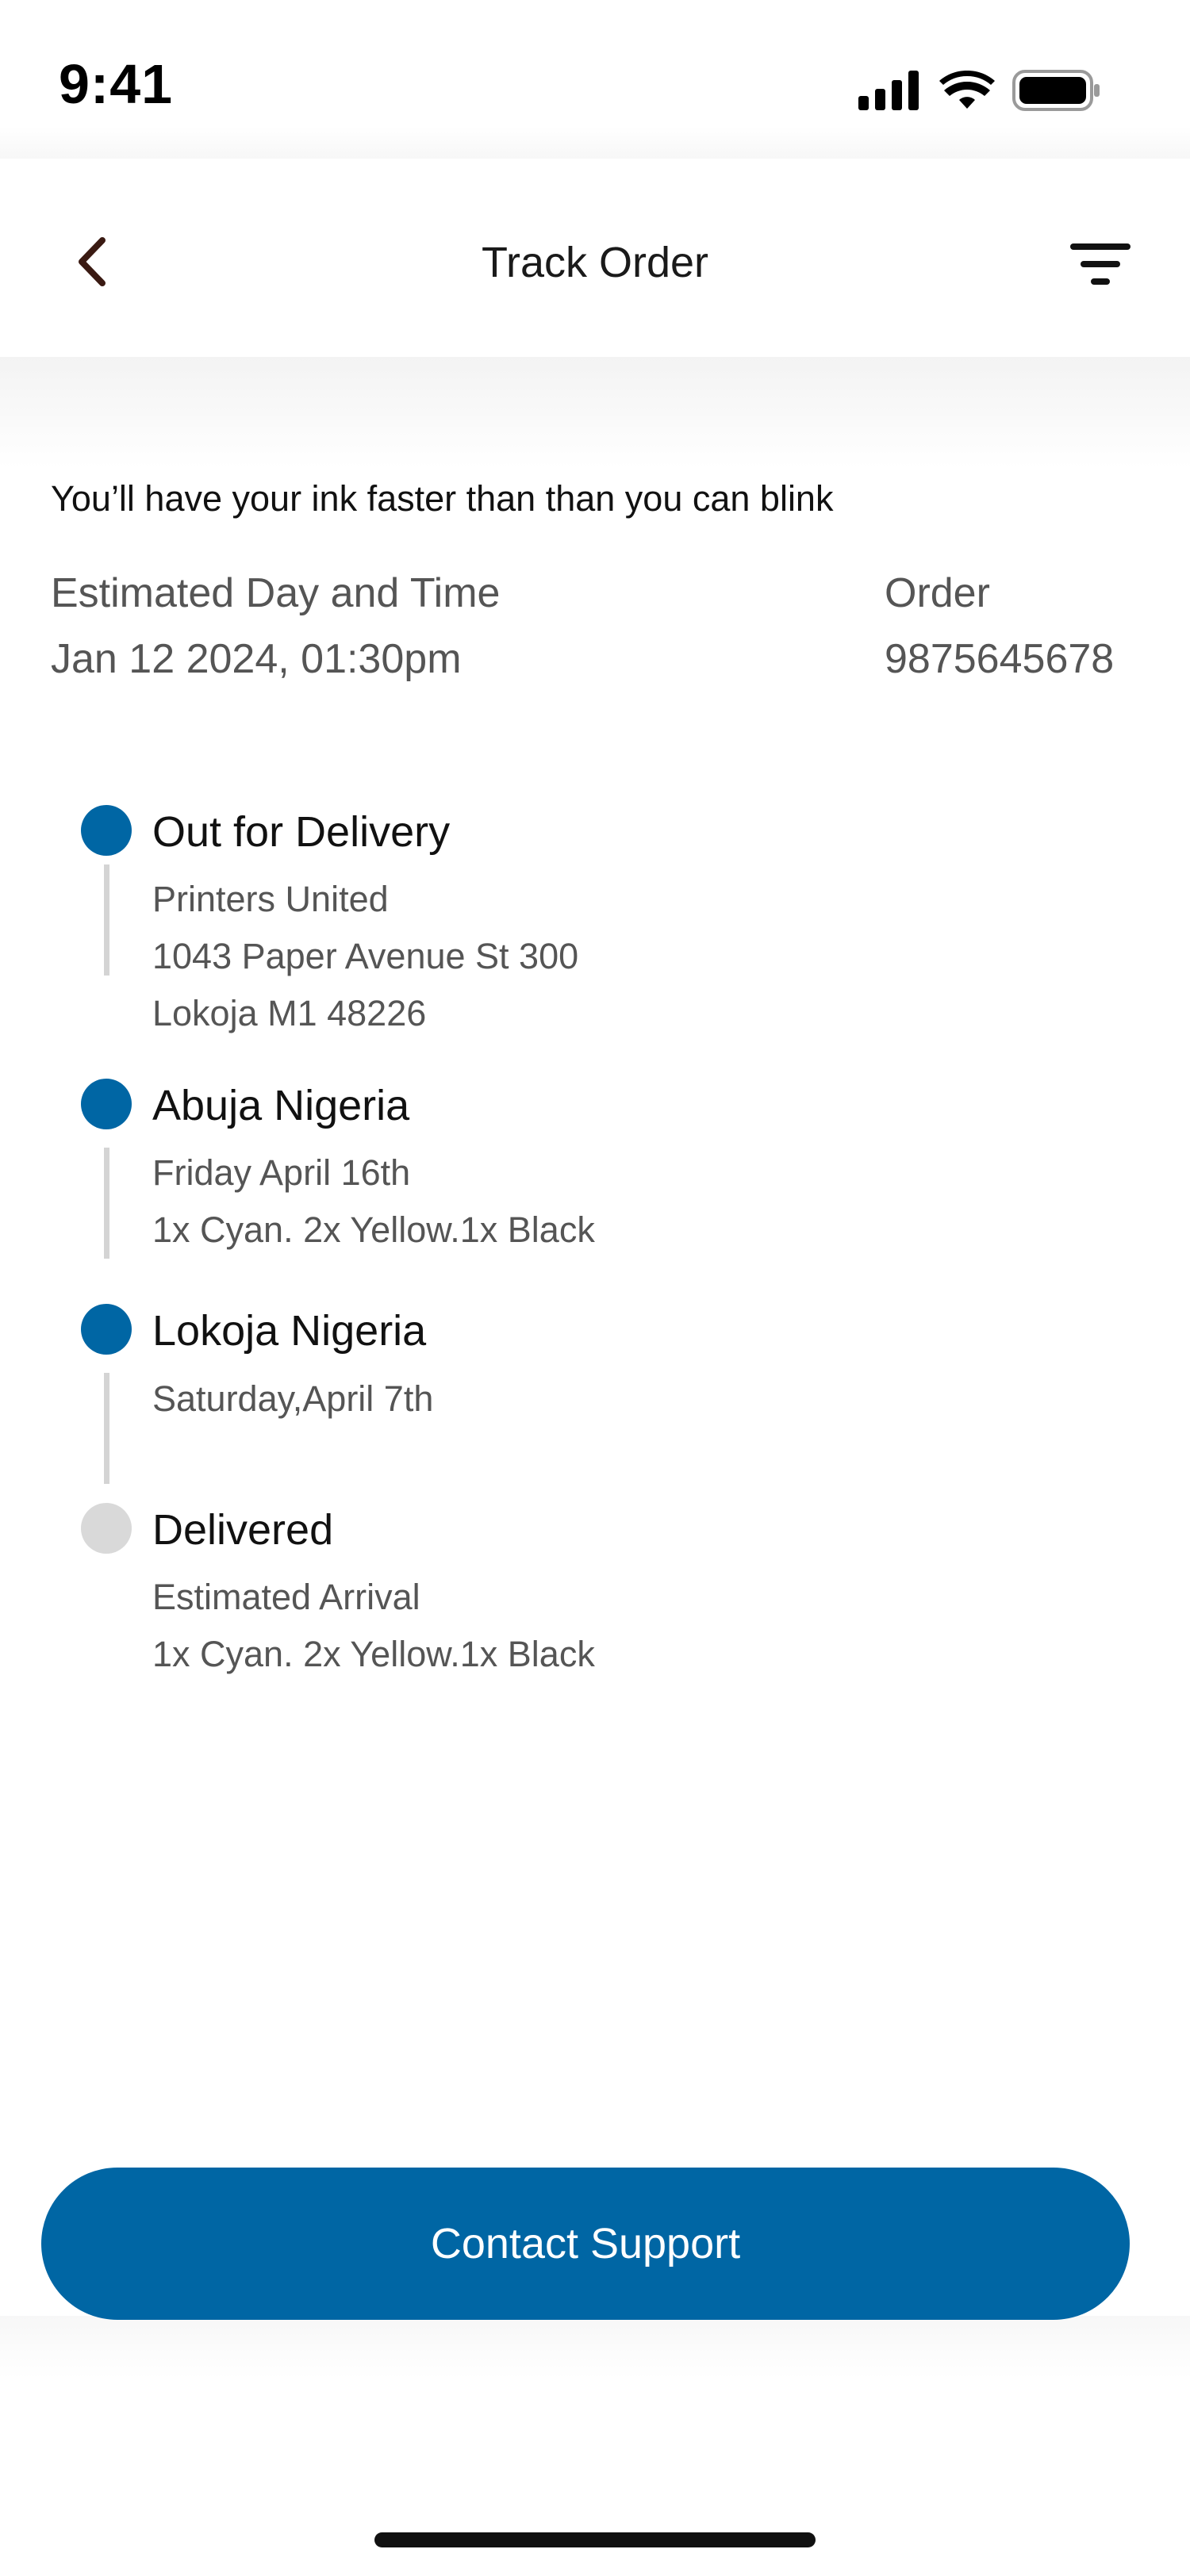 The width and height of the screenshot is (1190, 2576). Describe the element at coordinates (967, 93) in the screenshot. I see `wifi-icon` at that location.